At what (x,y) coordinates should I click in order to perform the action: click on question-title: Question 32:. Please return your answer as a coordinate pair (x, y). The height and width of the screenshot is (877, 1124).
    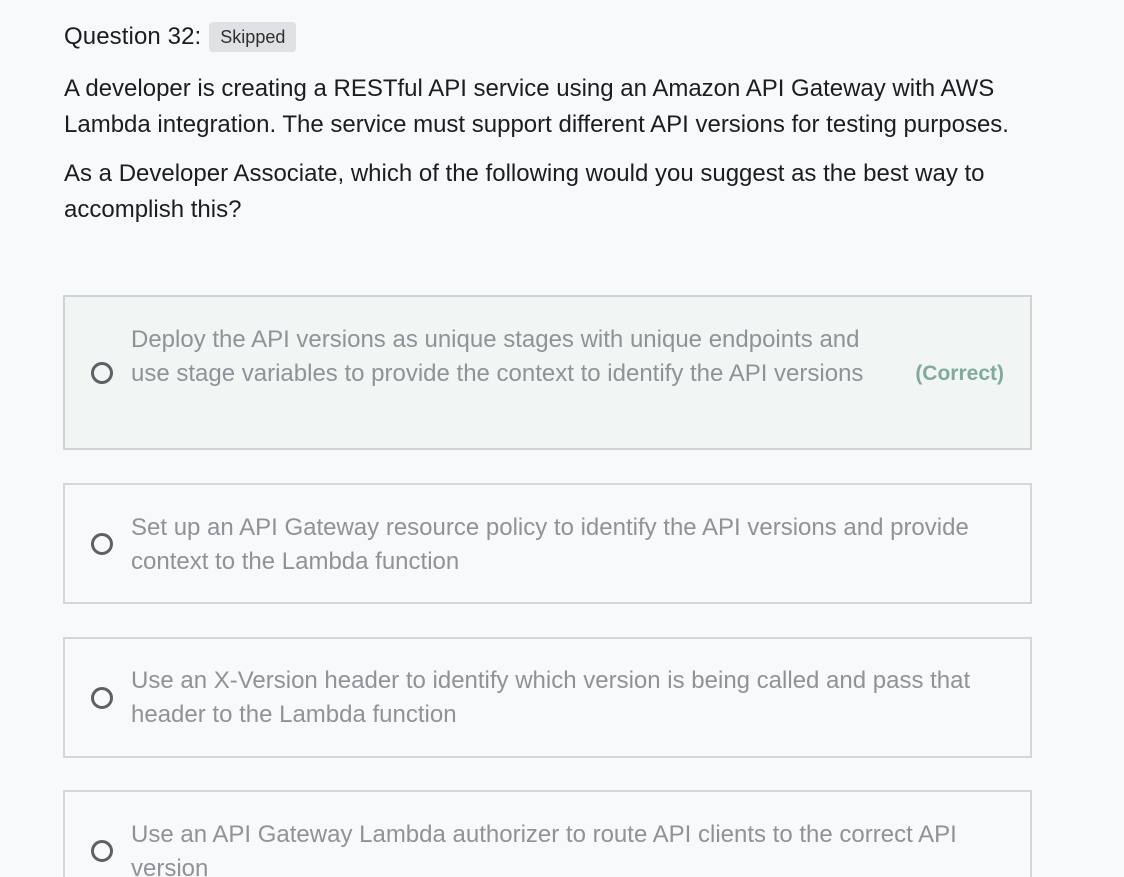
    Looking at the image, I should click on (133, 36).